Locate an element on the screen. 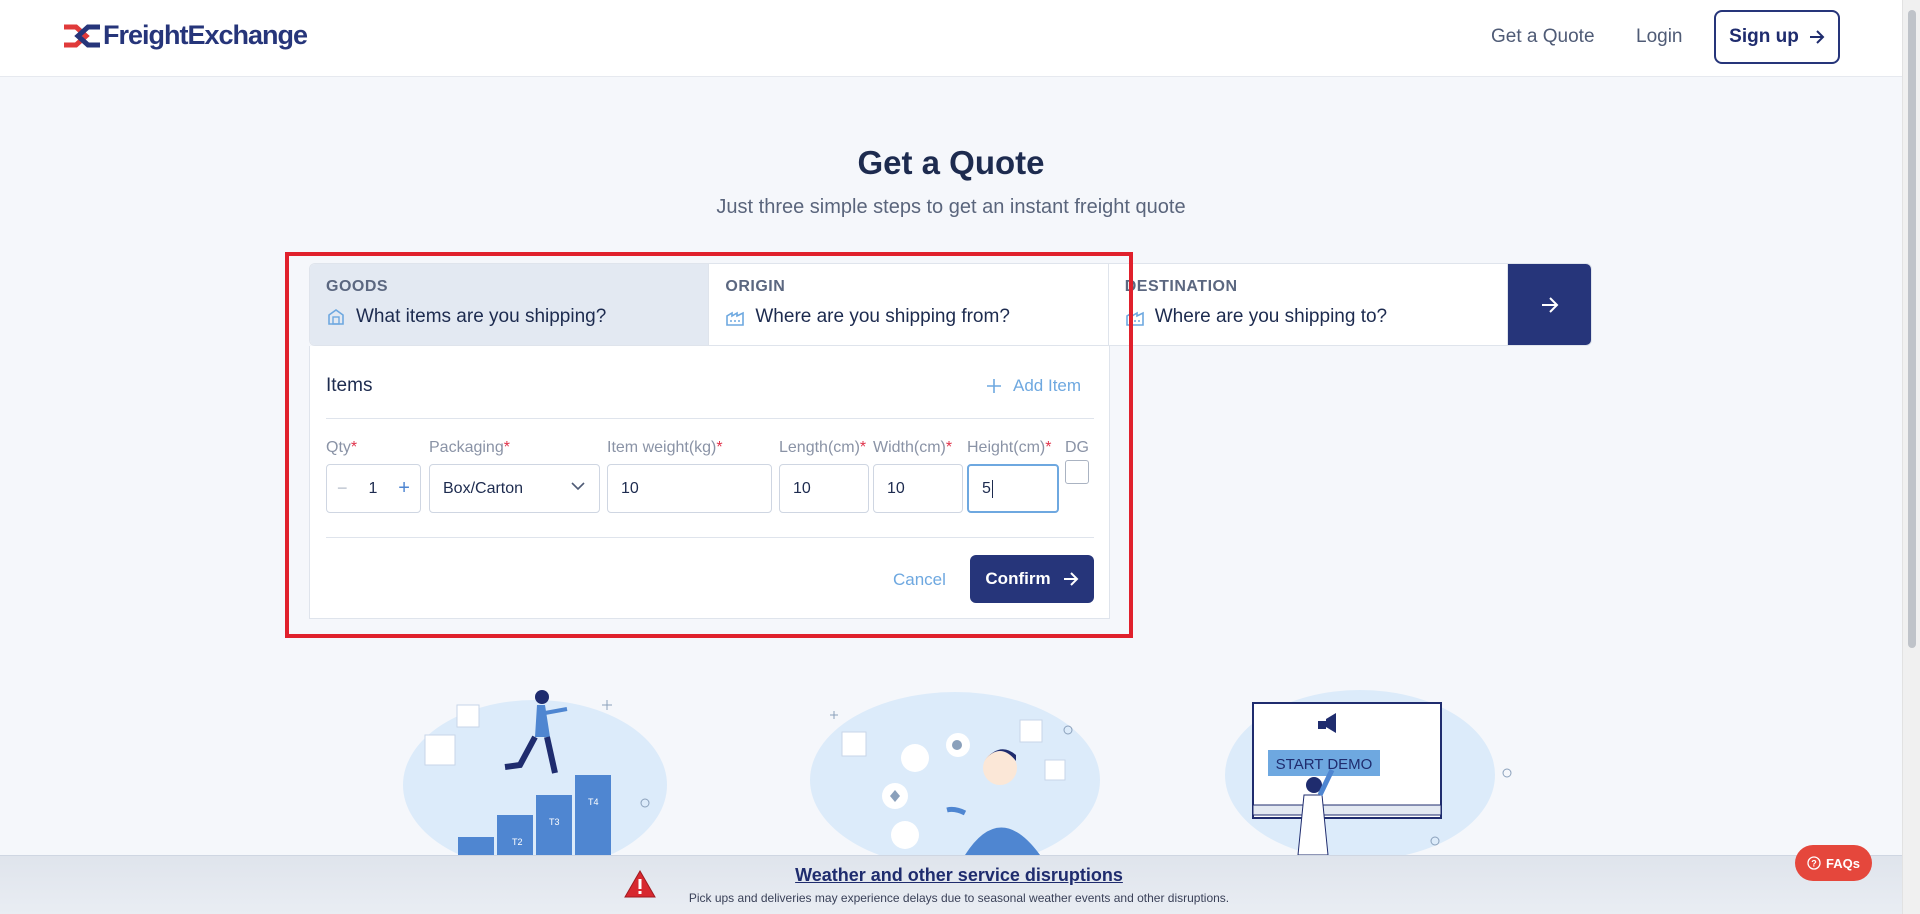  items-title: Items is located at coordinates (349, 385).